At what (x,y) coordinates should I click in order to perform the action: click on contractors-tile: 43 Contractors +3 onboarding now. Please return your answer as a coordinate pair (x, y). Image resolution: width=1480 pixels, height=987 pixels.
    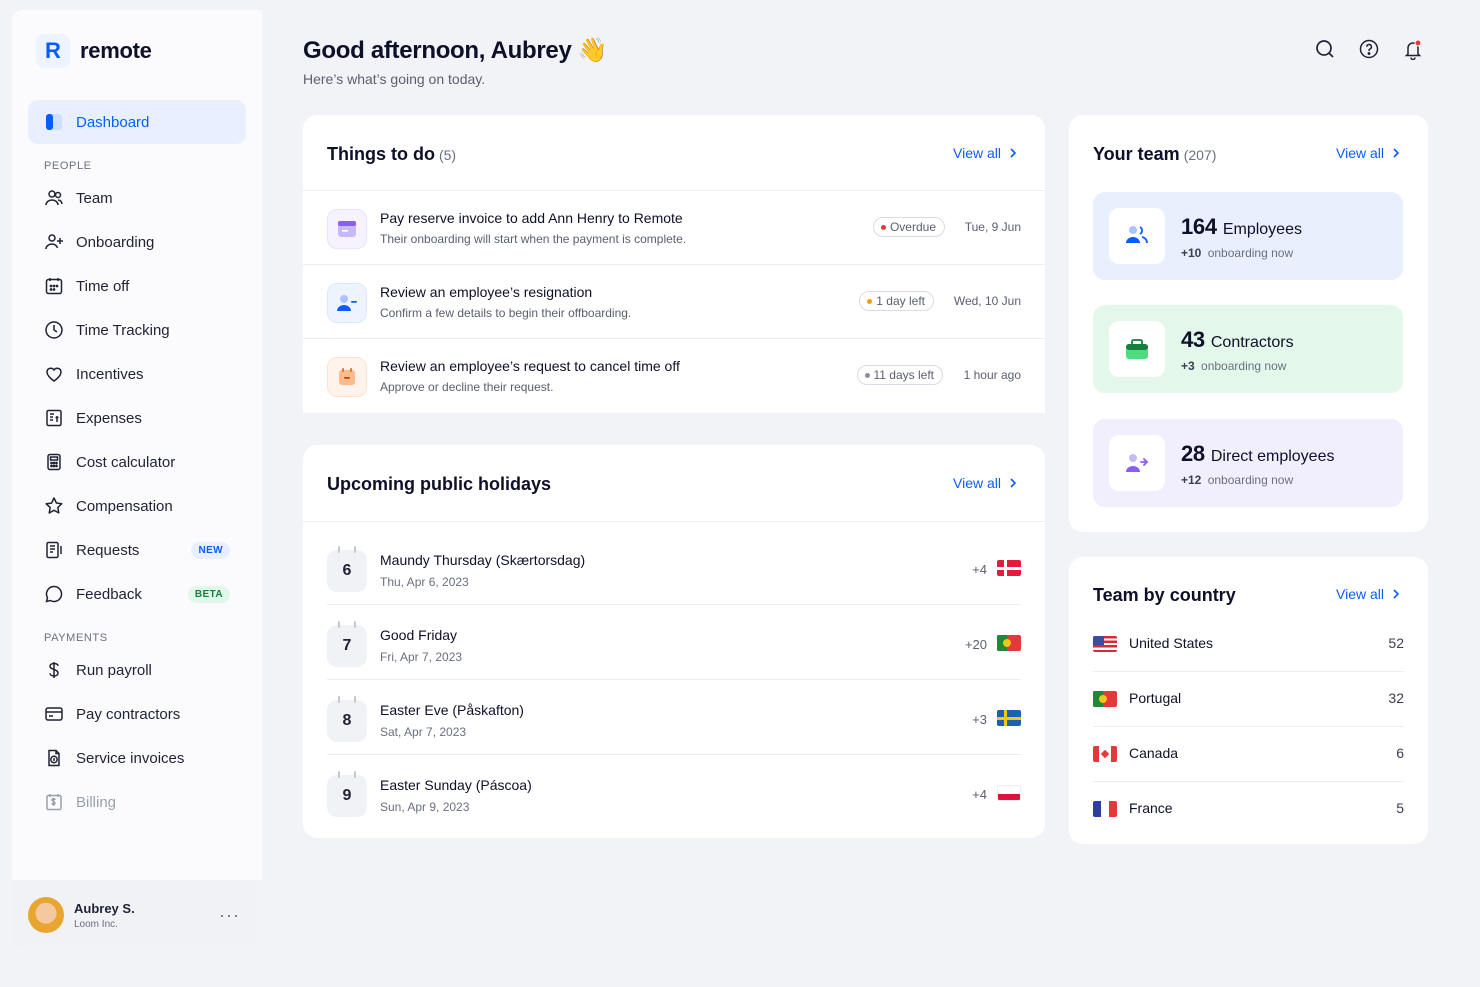
    Looking at the image, I should click on (1248, 349).